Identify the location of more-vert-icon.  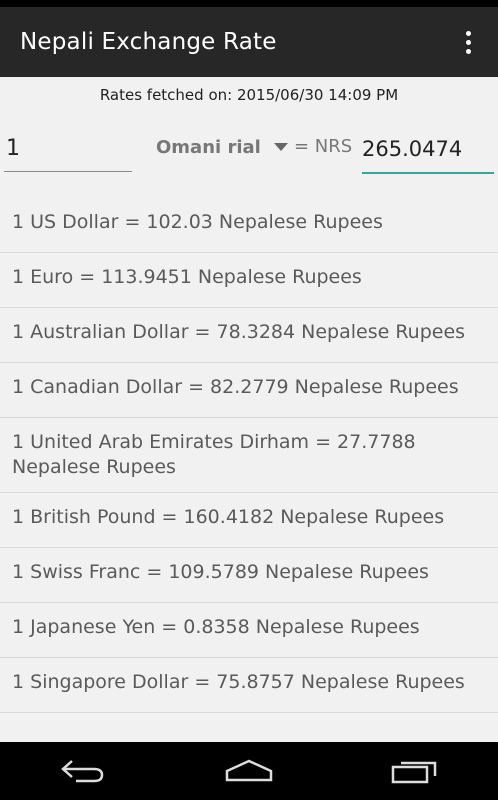
(468, 42).